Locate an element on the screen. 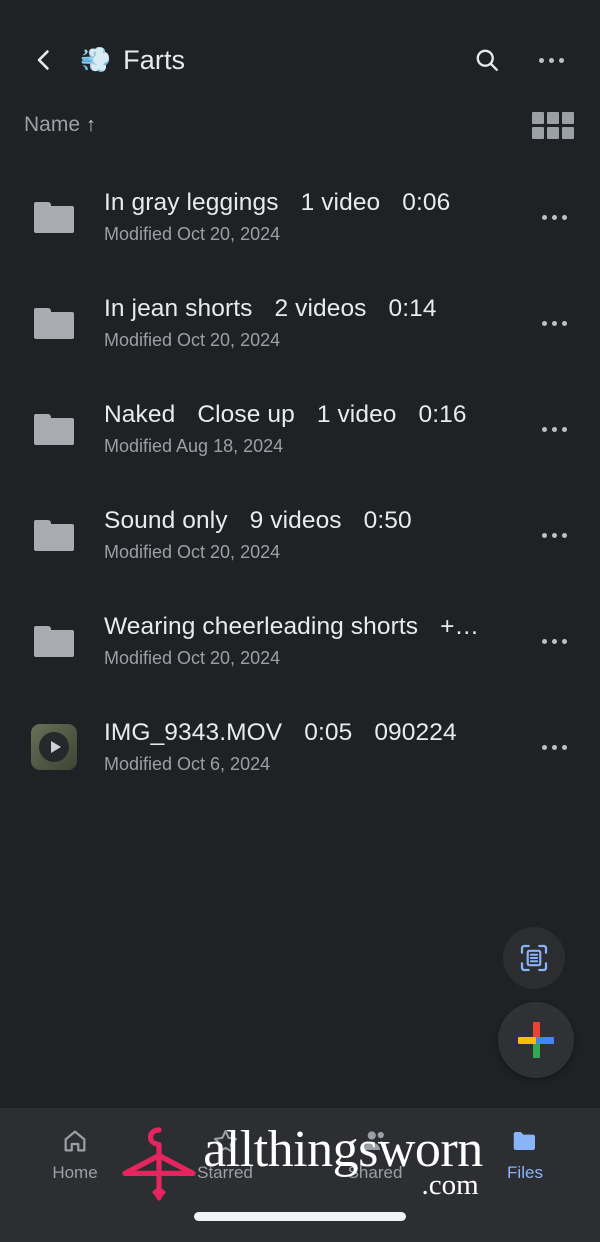 The image size is (600, 1242). nav-label-files: Files is located at coordinates (525, 1172).